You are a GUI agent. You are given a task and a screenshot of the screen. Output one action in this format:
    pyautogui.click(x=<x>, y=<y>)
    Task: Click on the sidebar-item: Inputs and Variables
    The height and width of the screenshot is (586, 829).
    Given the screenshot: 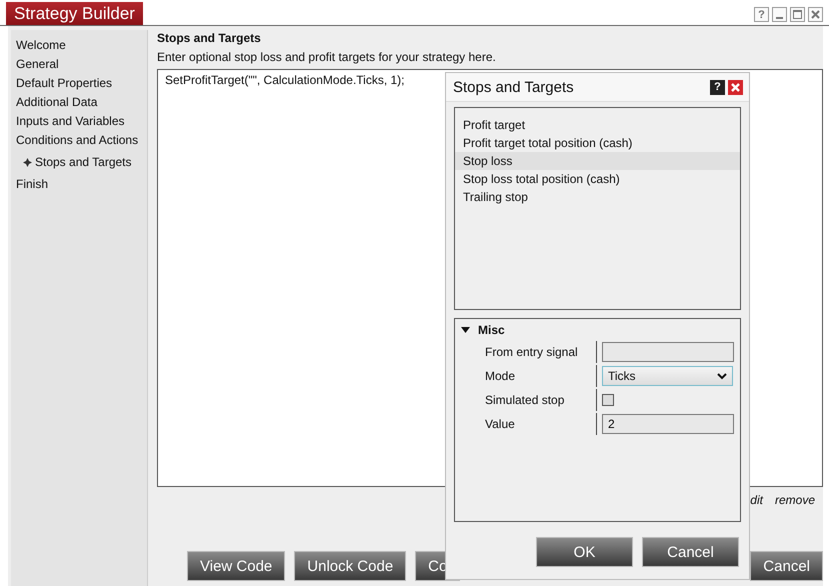 What is the action you would take?
    pyautogui.click(x=79, y=121)
    